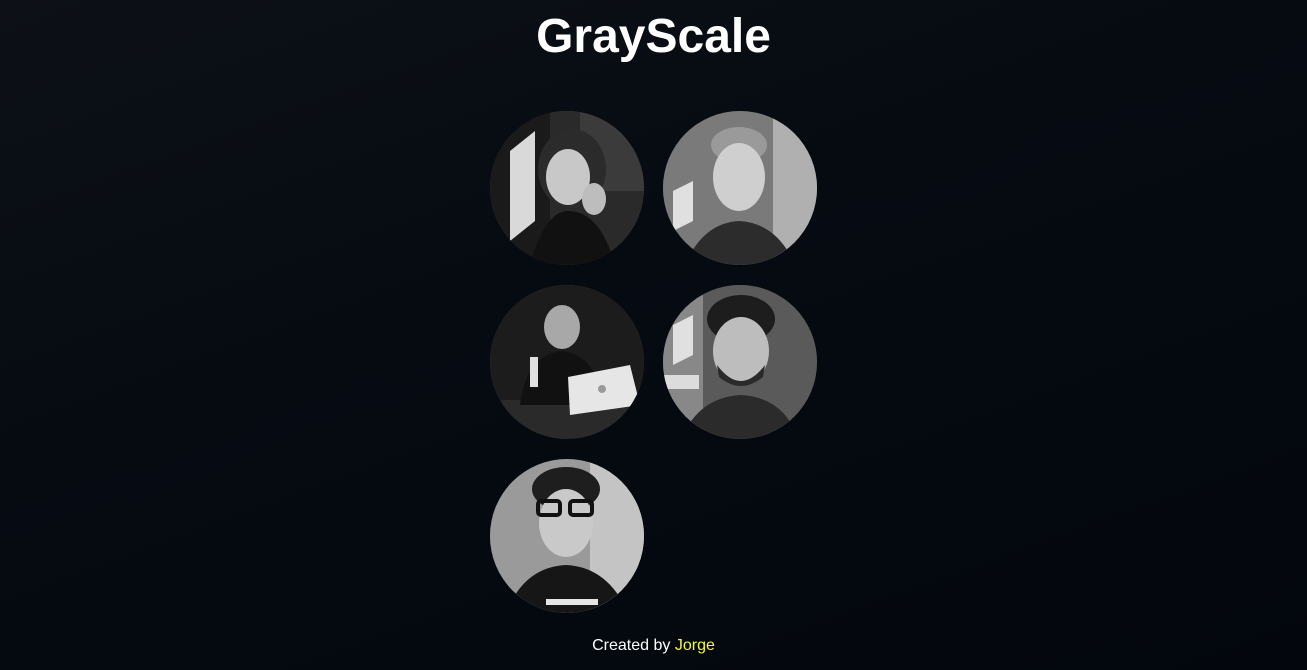 This screenshot has width=1307, height=670. I want to click on page-title: GrayScale, so click(653, 36).